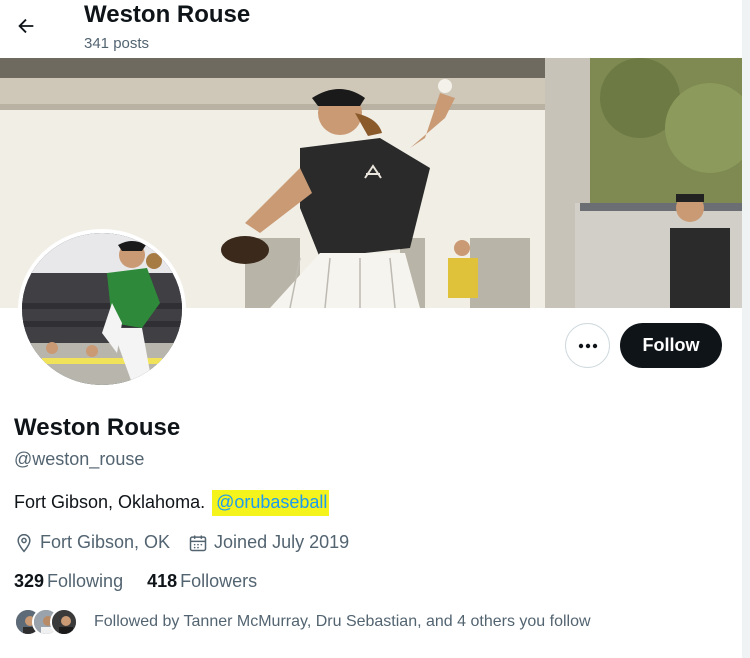  I want to click on bio-mention-link: @orubaseball, so click(271, 503).